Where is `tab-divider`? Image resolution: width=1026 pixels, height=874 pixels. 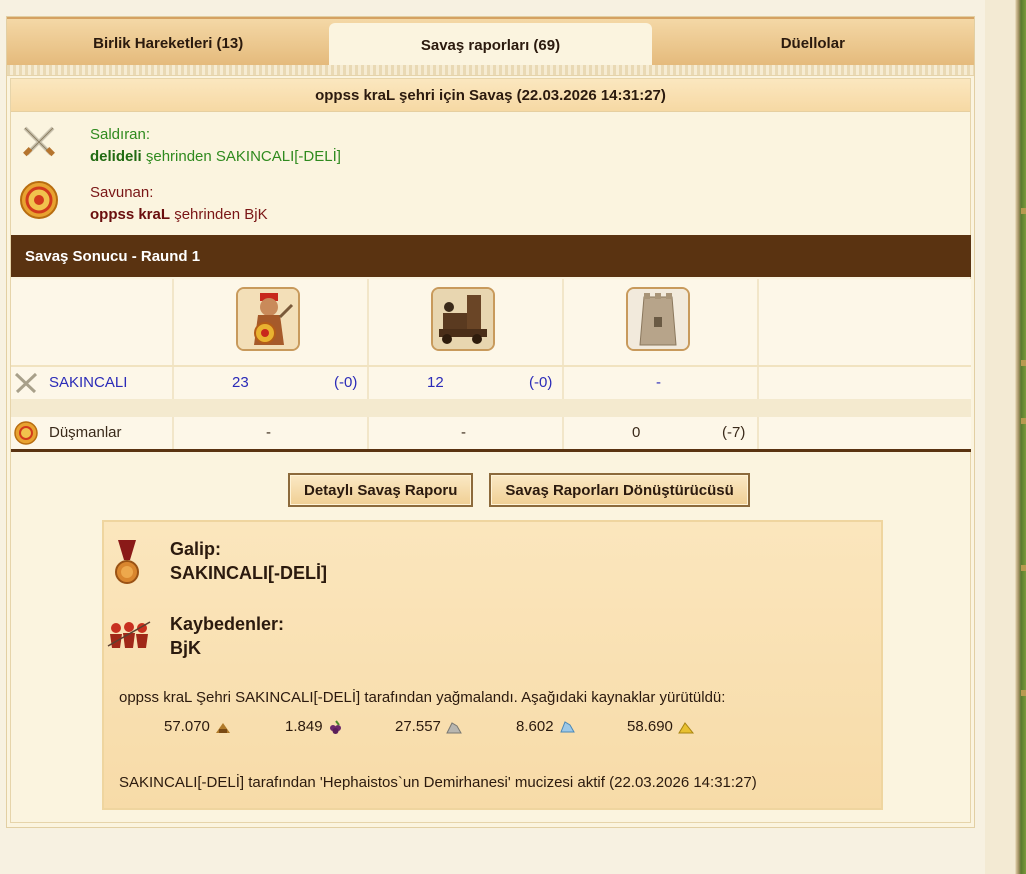
tab-divider is located at coordinates (490, 70).